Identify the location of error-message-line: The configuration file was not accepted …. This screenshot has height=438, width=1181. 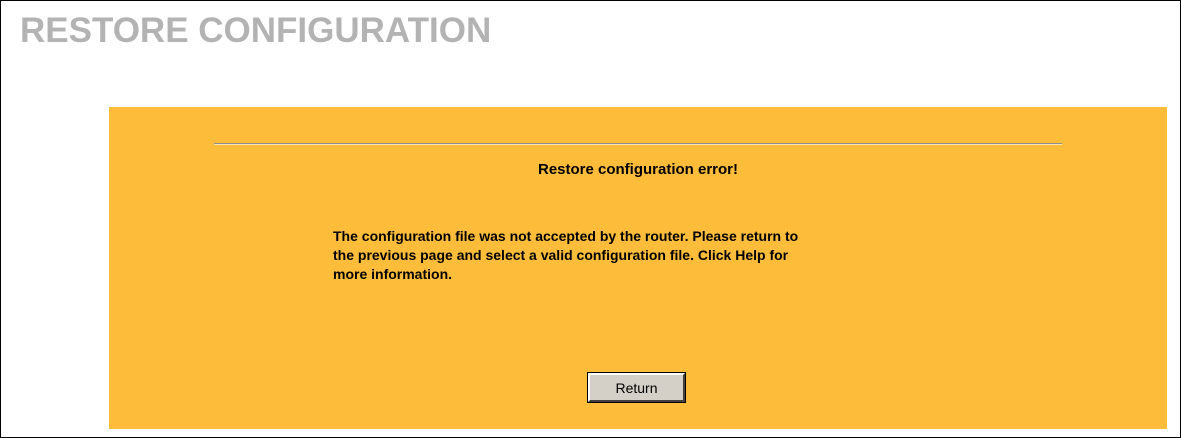
(566, 236).